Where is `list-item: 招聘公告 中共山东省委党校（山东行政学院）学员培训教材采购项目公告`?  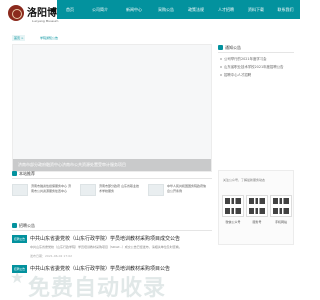 list-item: 招聘公告 中共山东省委党校（山东行政学院）学员培训教材采购项目公告 is located at coordinates (112, 278).